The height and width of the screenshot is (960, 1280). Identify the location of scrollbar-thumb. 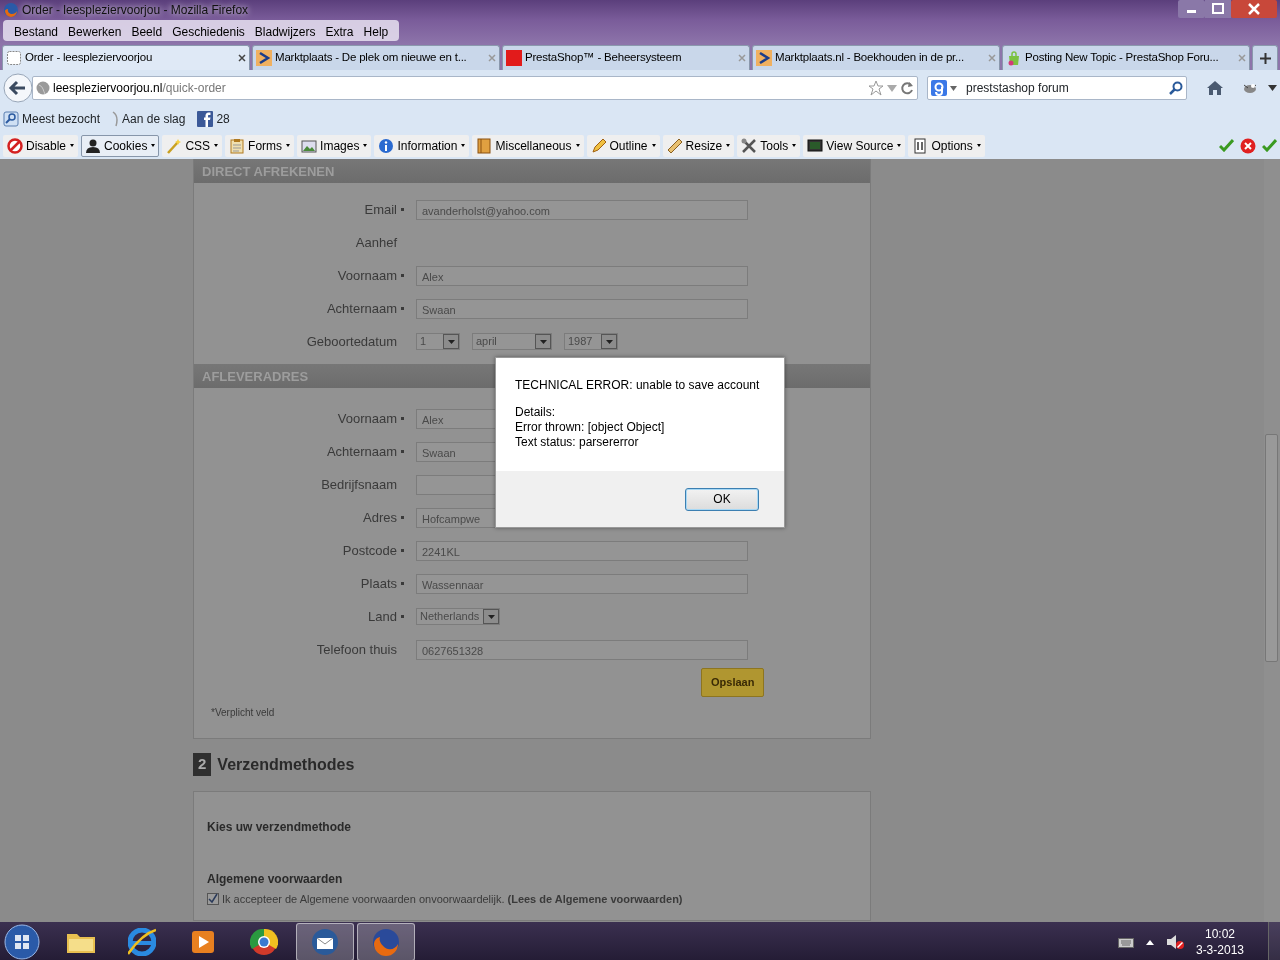
(1271, 548).